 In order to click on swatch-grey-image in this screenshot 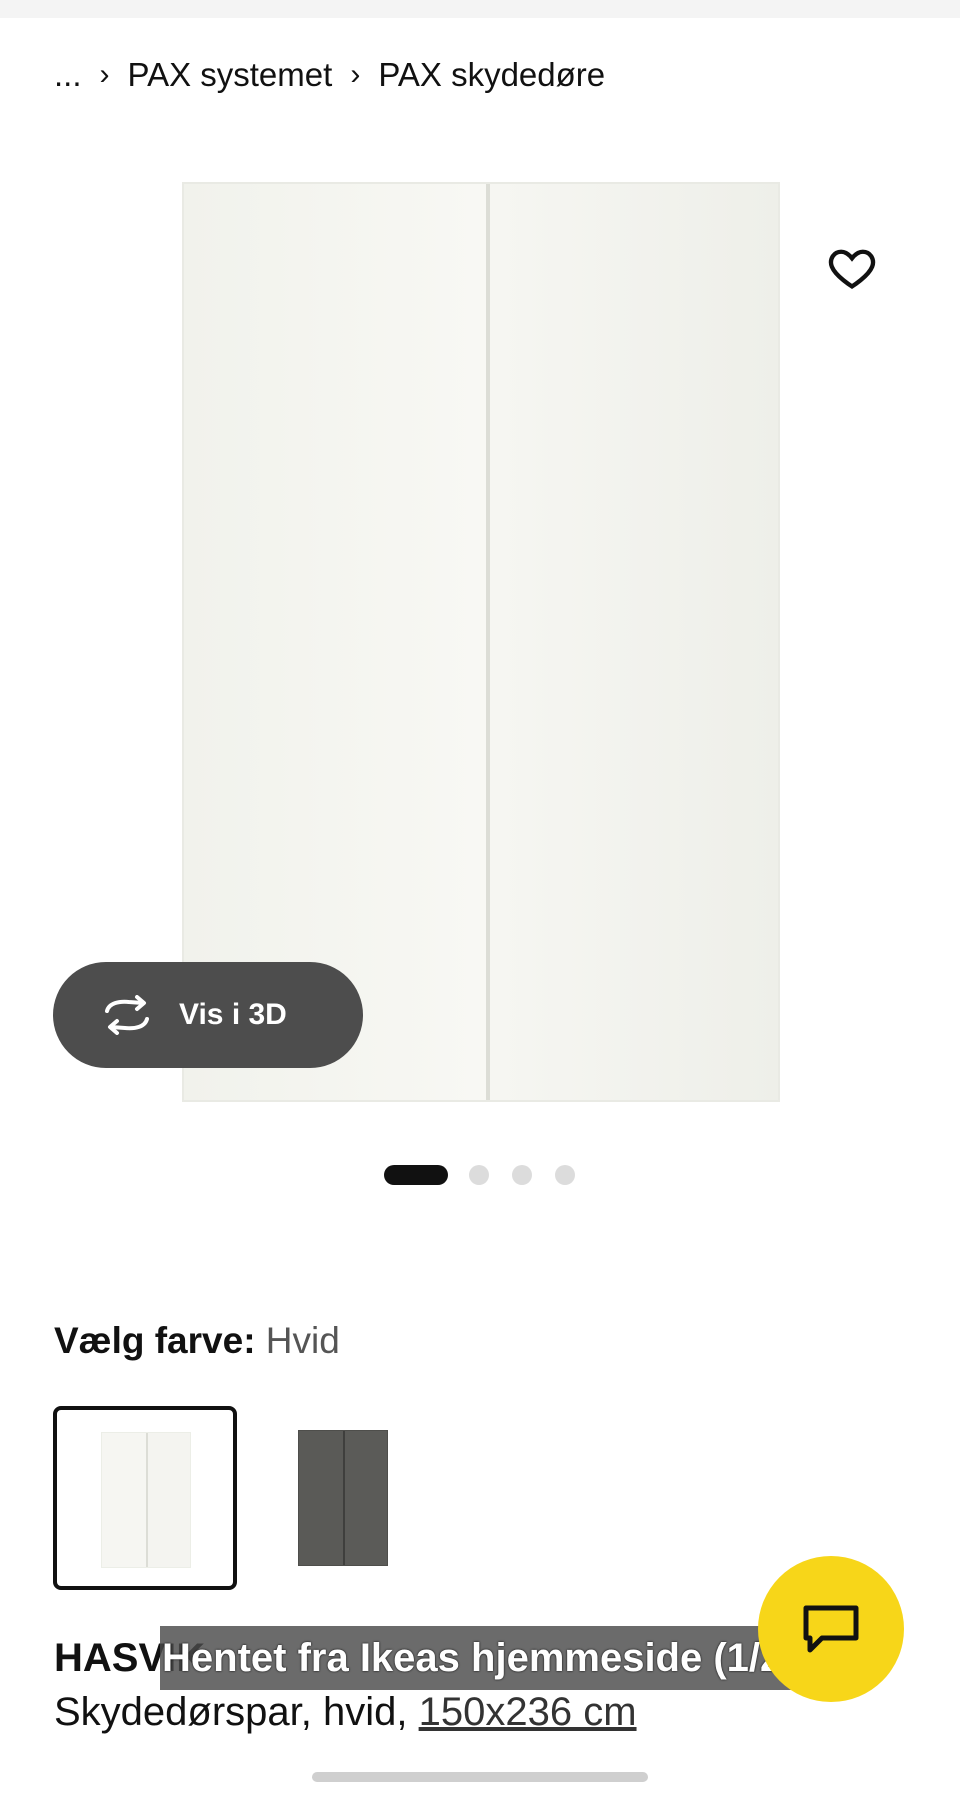, I will do `click(343, 1498)`.